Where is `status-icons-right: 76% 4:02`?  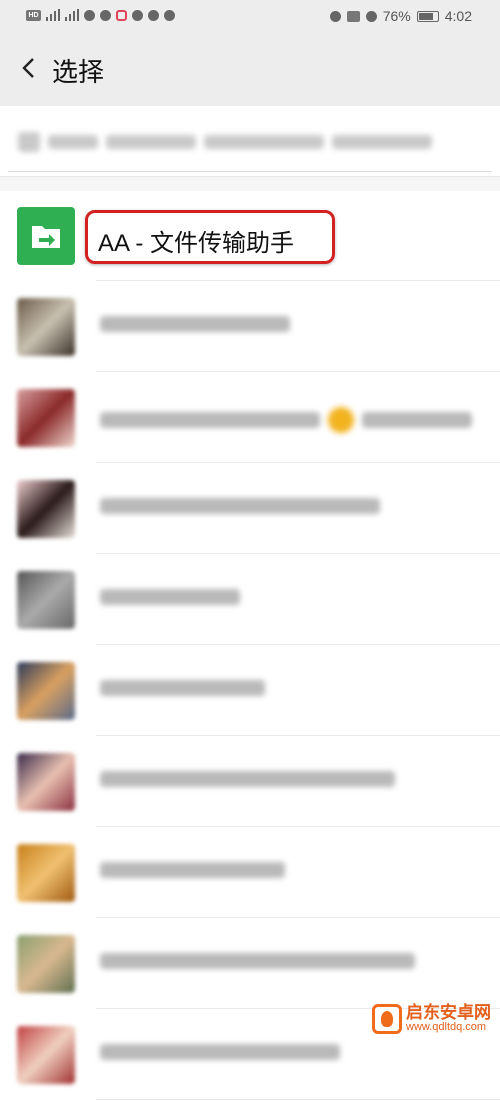
status-icons-right: 76% 4:02 is located at coordinates (400, 16).